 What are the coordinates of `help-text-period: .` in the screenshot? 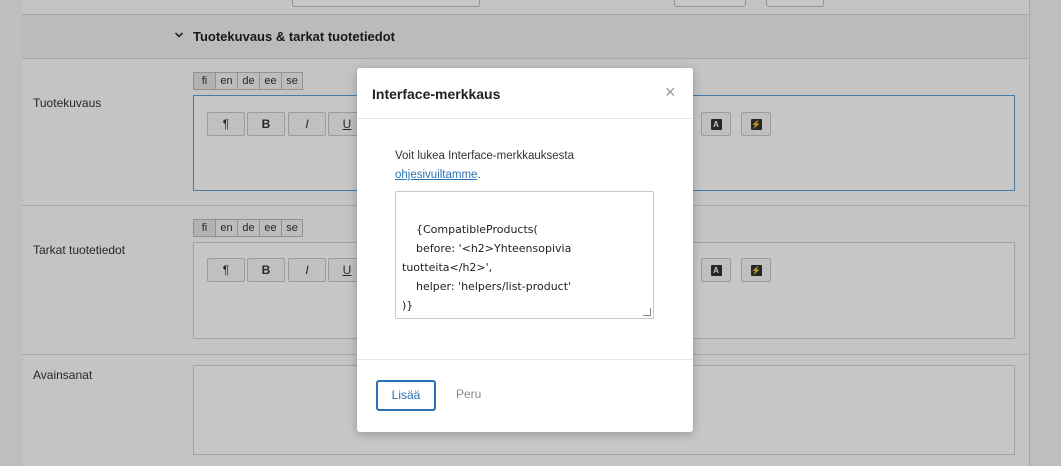 It's located at (479, 175).